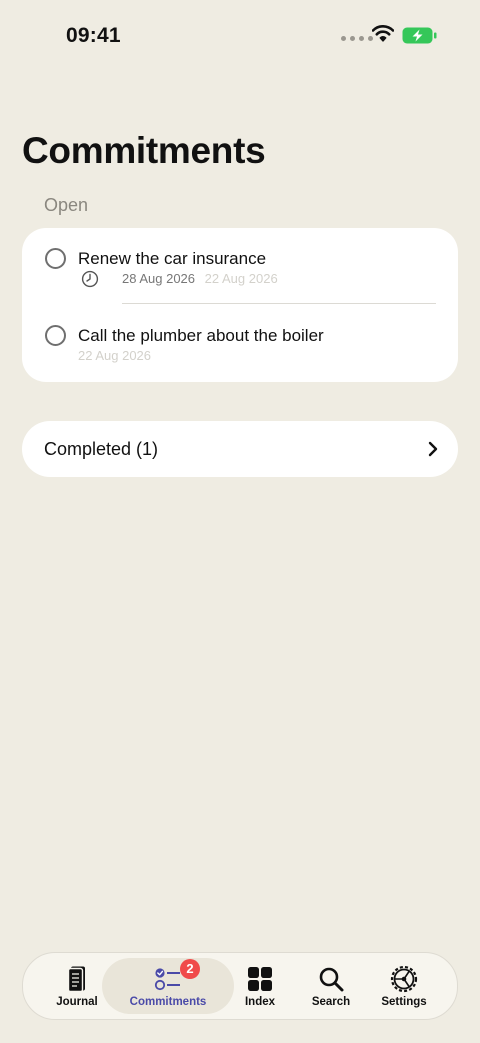  What do you see at coordinates (190, 969) in the screenshot?
I see `notification-badge: 2` at bounding box center [190, 969].